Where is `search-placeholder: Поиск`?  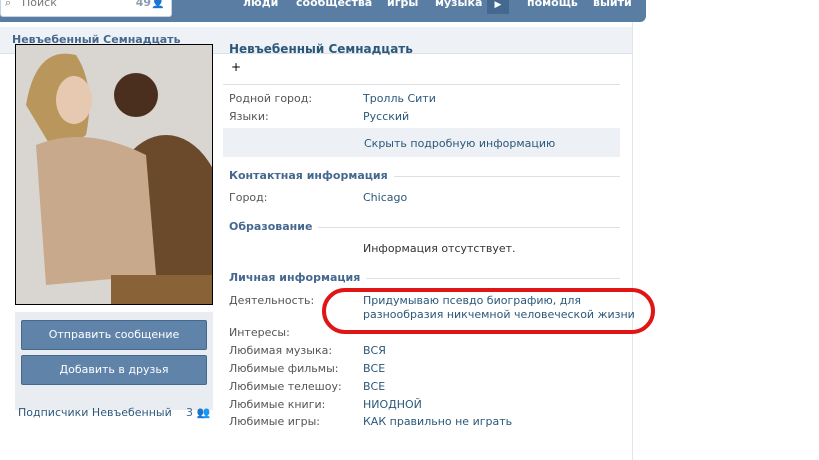
search-placeholder: Поиск is located at coordinates (39, 4).